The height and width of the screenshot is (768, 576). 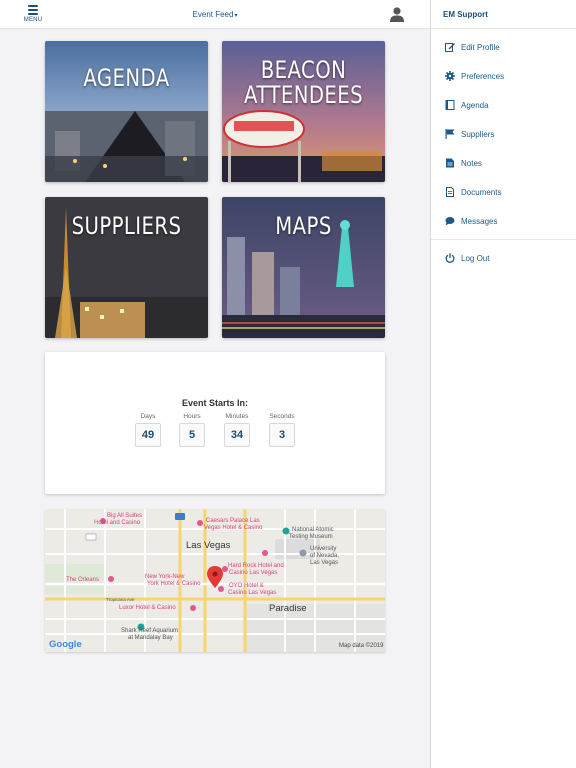 I want to click on event-feed-dropdown: Event Feed▾, so click(x=215, y=14).